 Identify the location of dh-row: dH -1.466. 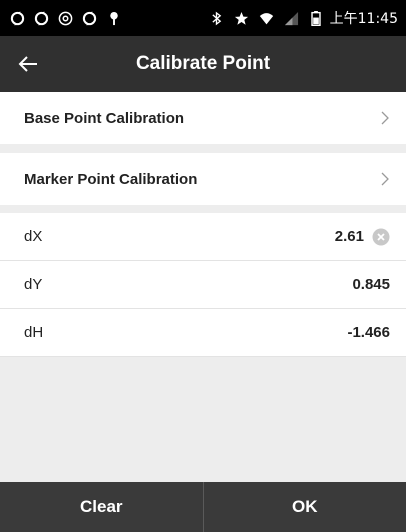
(203, 333).